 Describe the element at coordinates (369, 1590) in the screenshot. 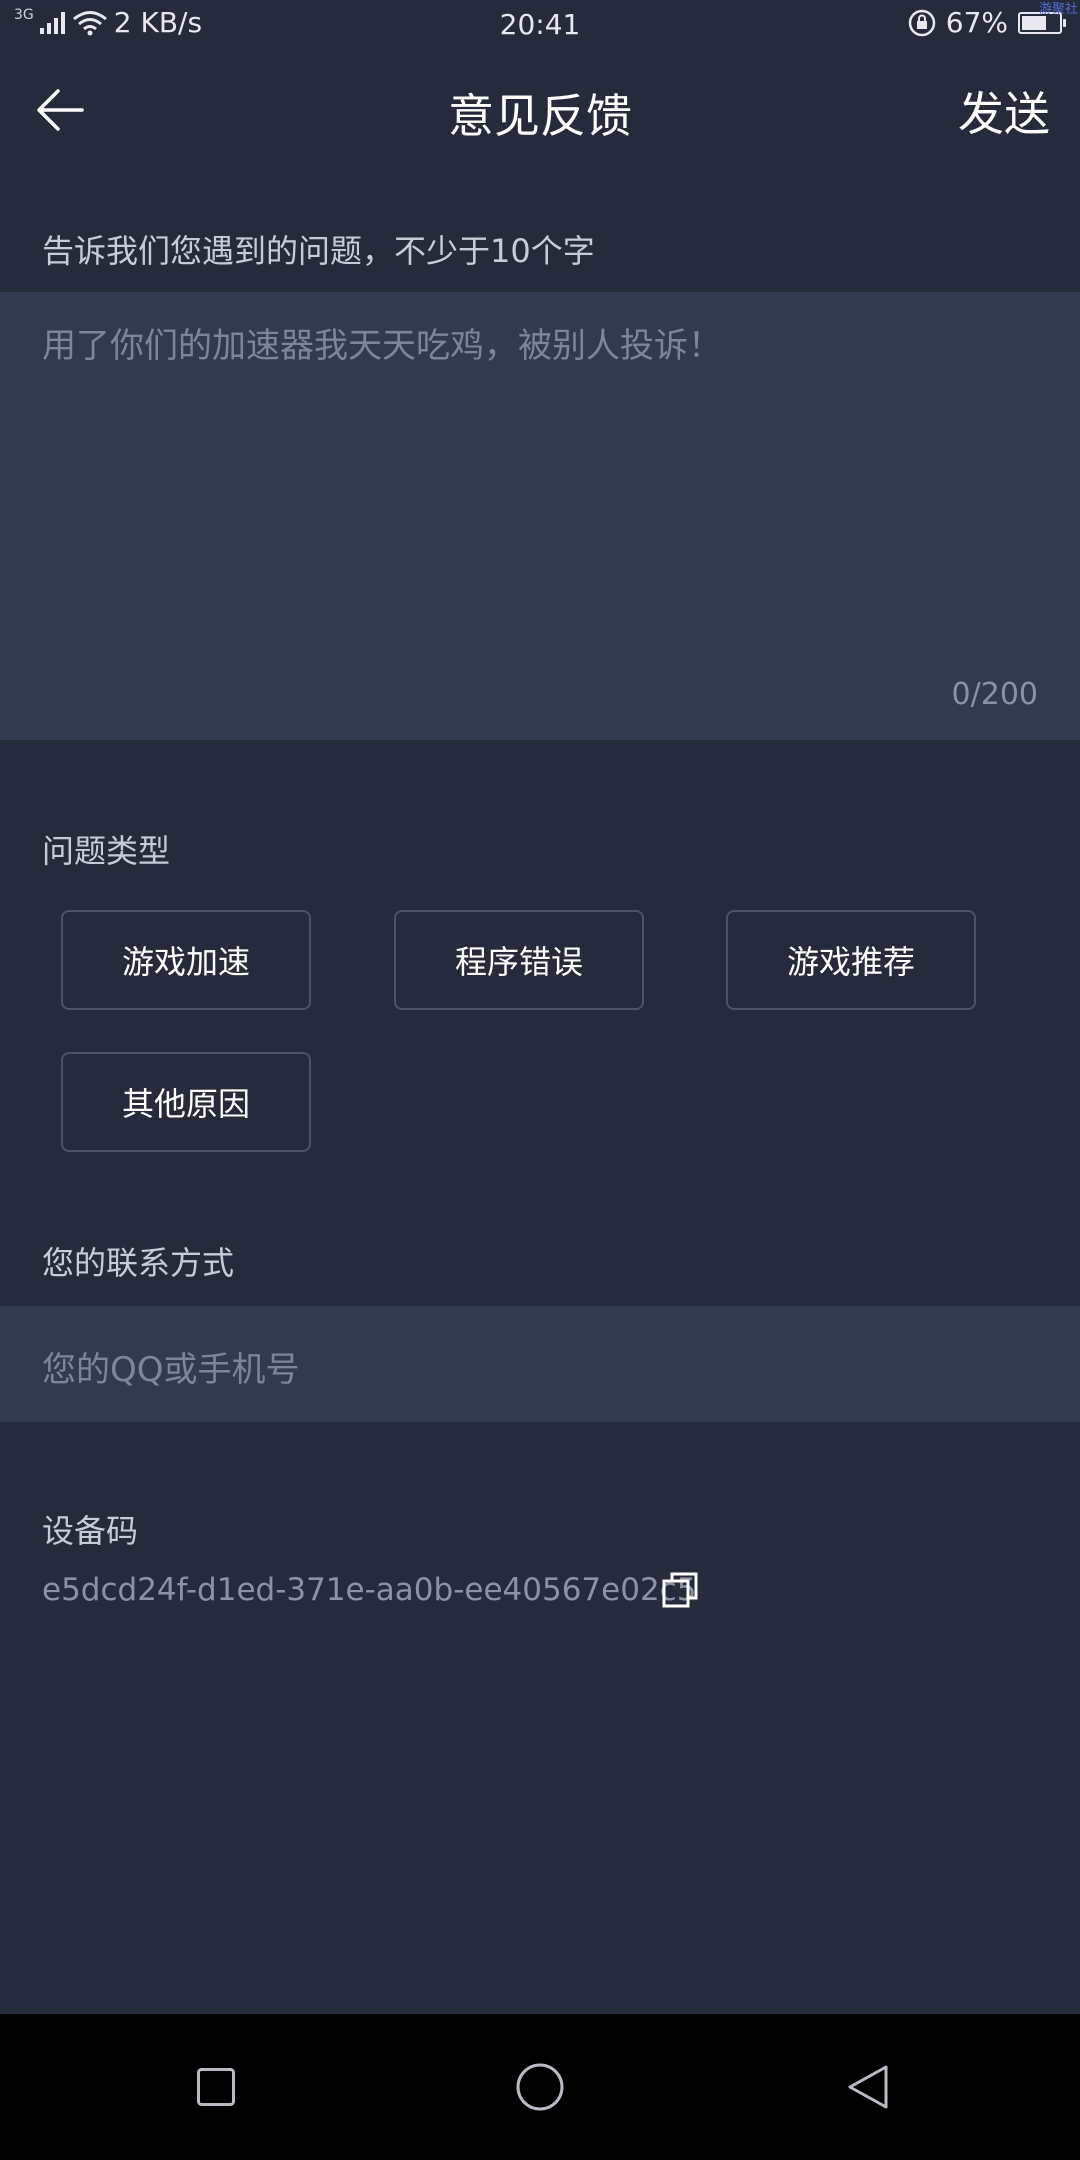

I see `device-code: e5dcd24f-d1ed-371e-aa0b-ee40567e02c5` at that location.